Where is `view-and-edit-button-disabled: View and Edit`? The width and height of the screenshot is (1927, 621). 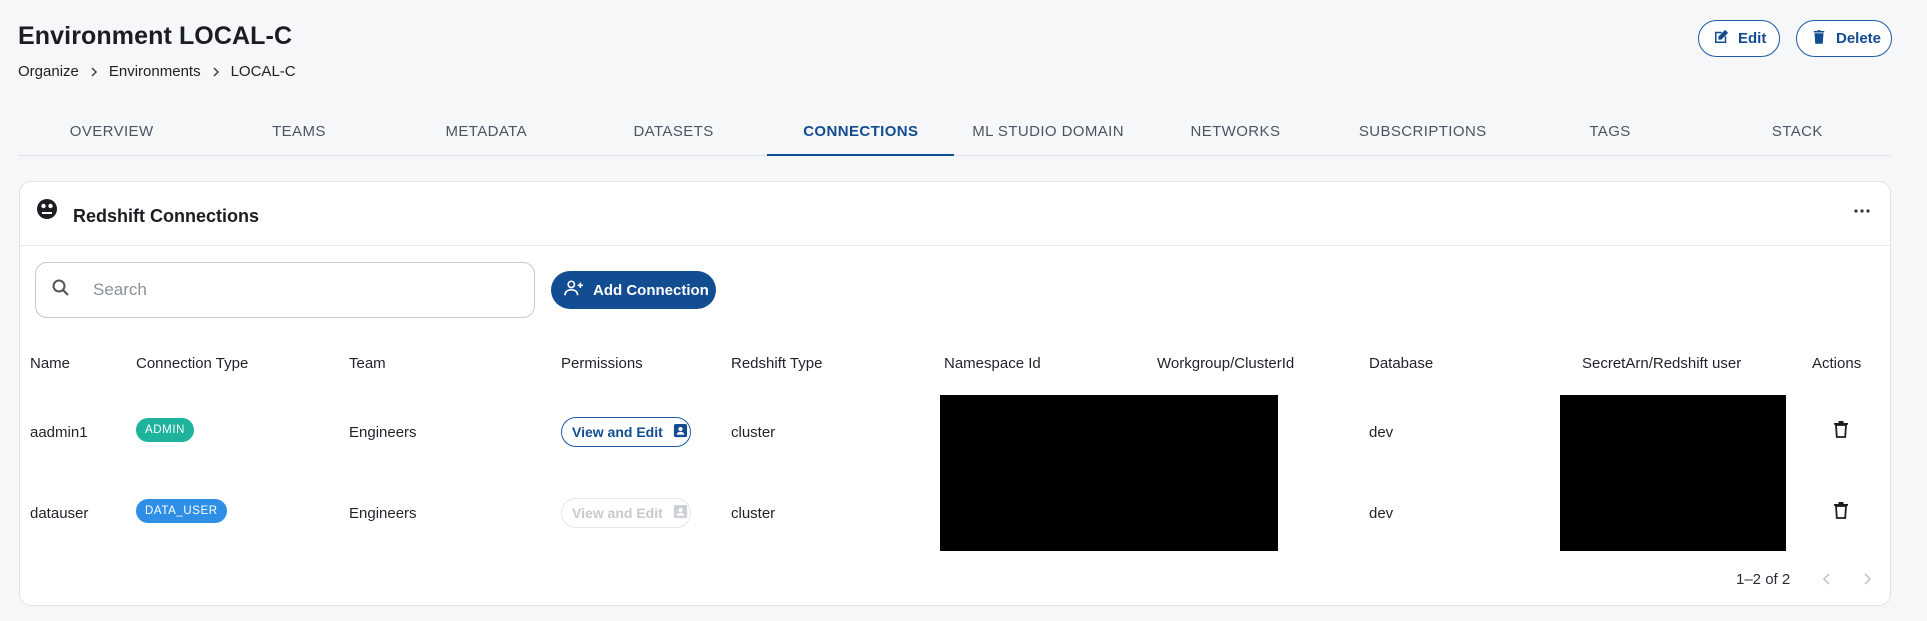 view-and-edit-button-disabled: View and Edit is located at coordinates (626, 513).